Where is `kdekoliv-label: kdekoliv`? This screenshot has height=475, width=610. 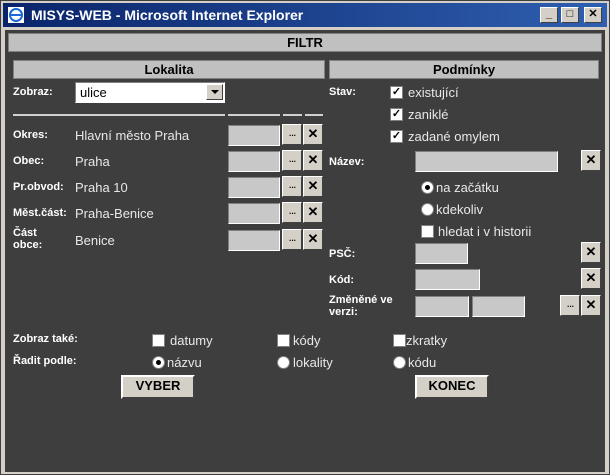
kdekoliv-label: kdekoliv is located at coordinates (459, 209).